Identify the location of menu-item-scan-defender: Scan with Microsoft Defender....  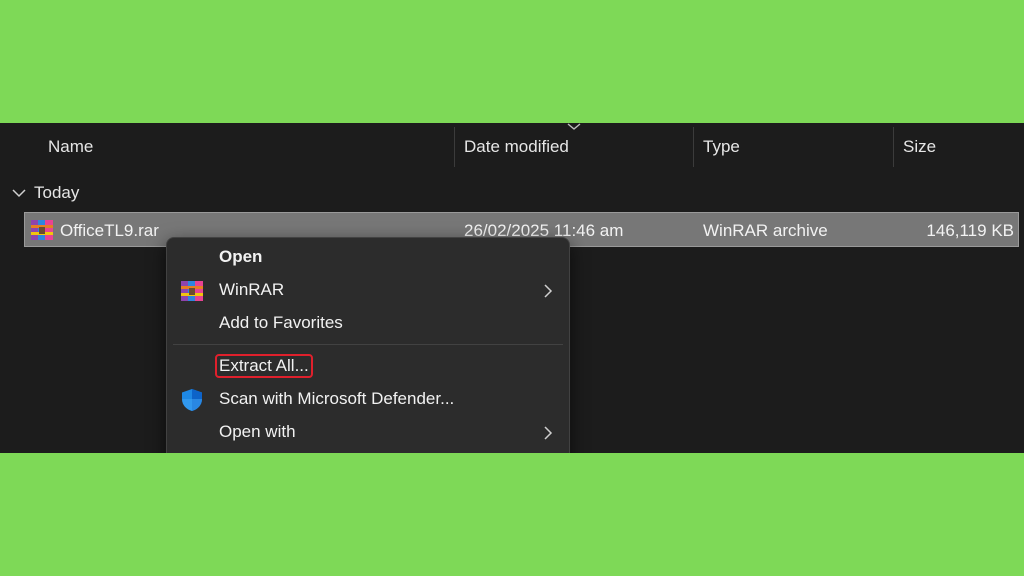
(368, 400).